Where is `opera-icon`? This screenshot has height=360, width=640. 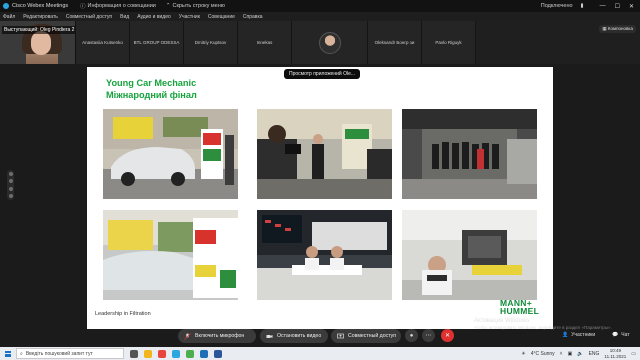 opera-icon is located at coordinates (162, 353).